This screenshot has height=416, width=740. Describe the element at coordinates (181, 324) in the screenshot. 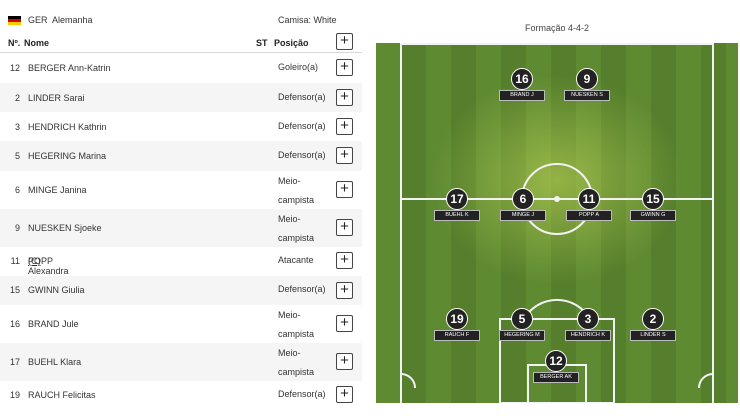

I see `table-row: 16 BRAND Jule Meio-campista +` at that location.